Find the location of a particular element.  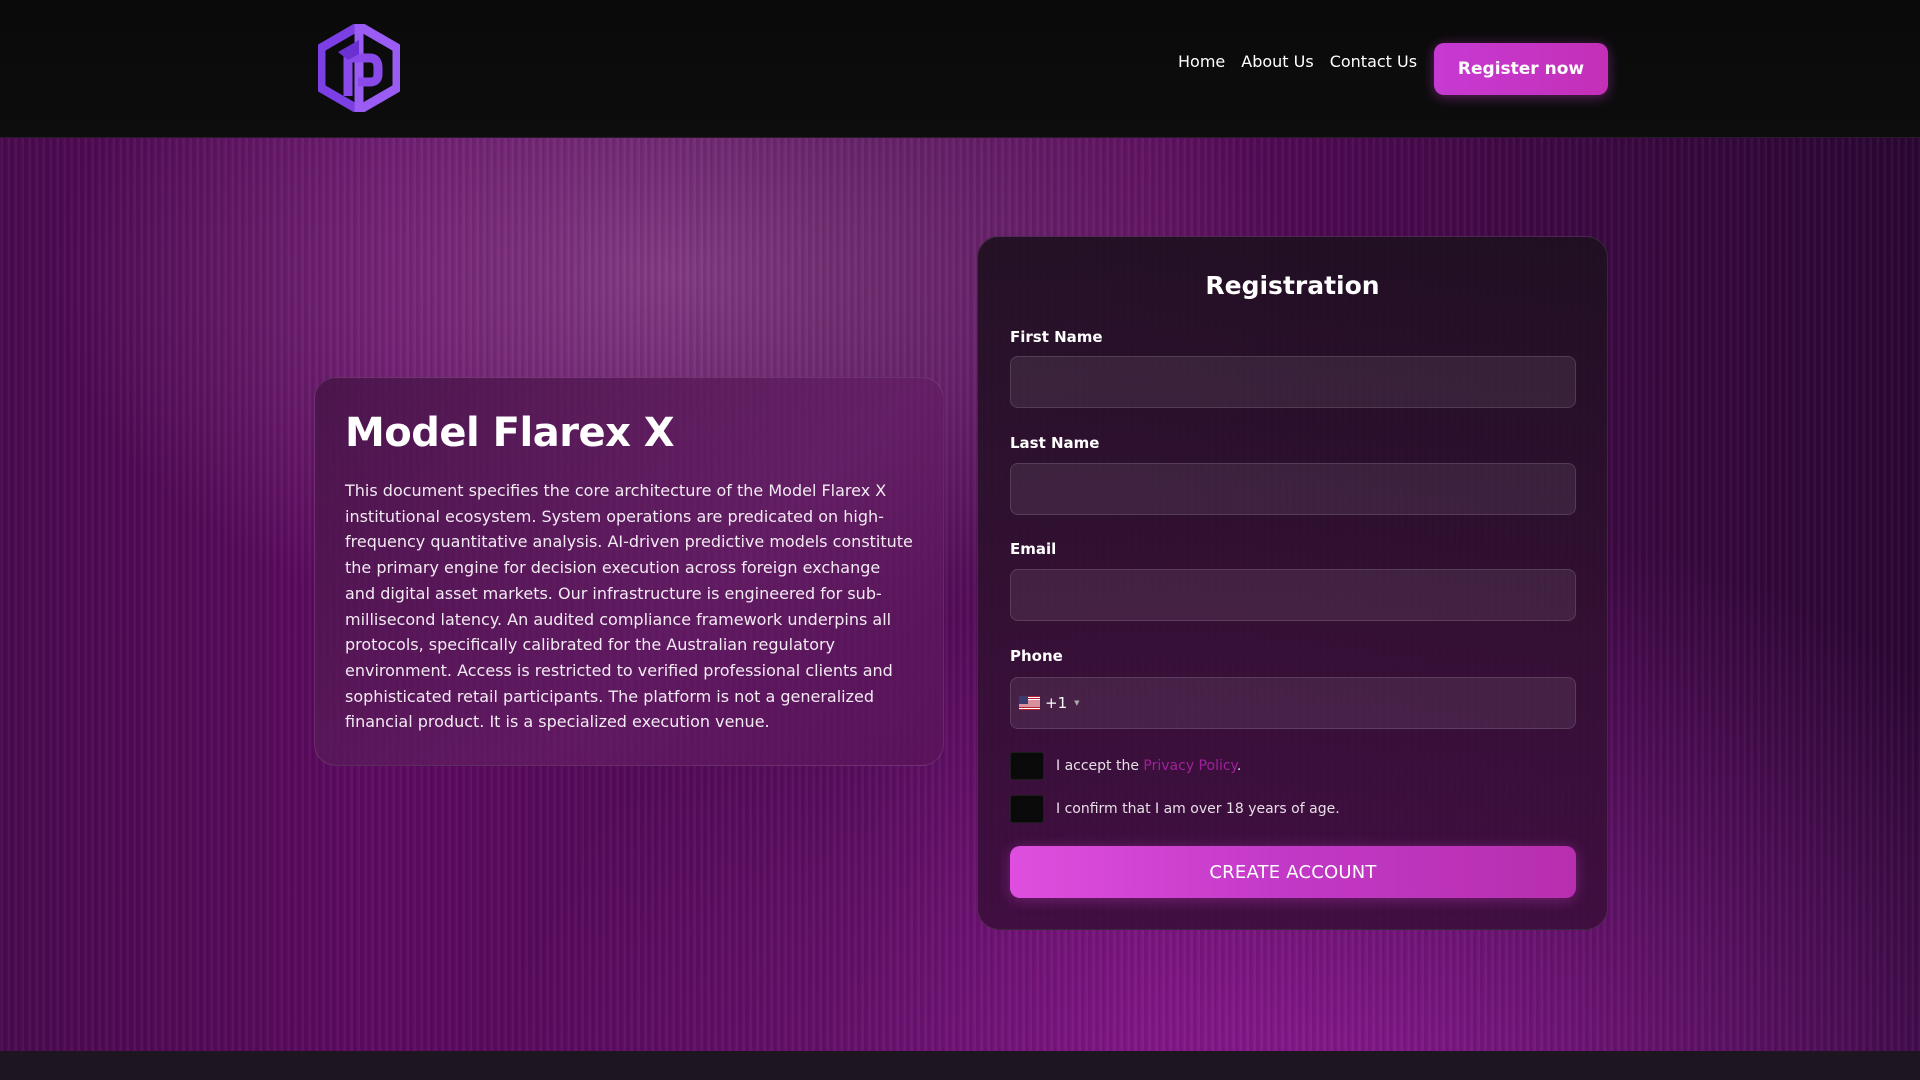

phone-label: Phone is located at coordinates (1036, 656).